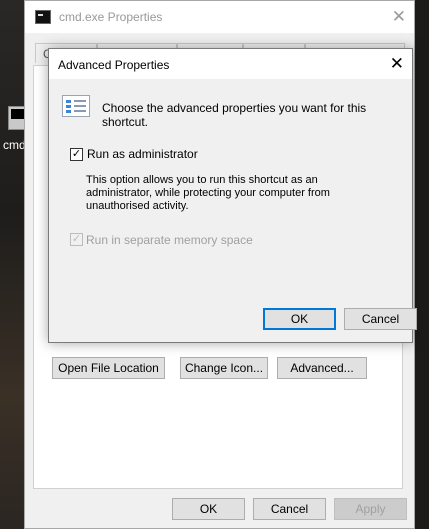  I want to click on ok-button: OK, so click(208, 509).